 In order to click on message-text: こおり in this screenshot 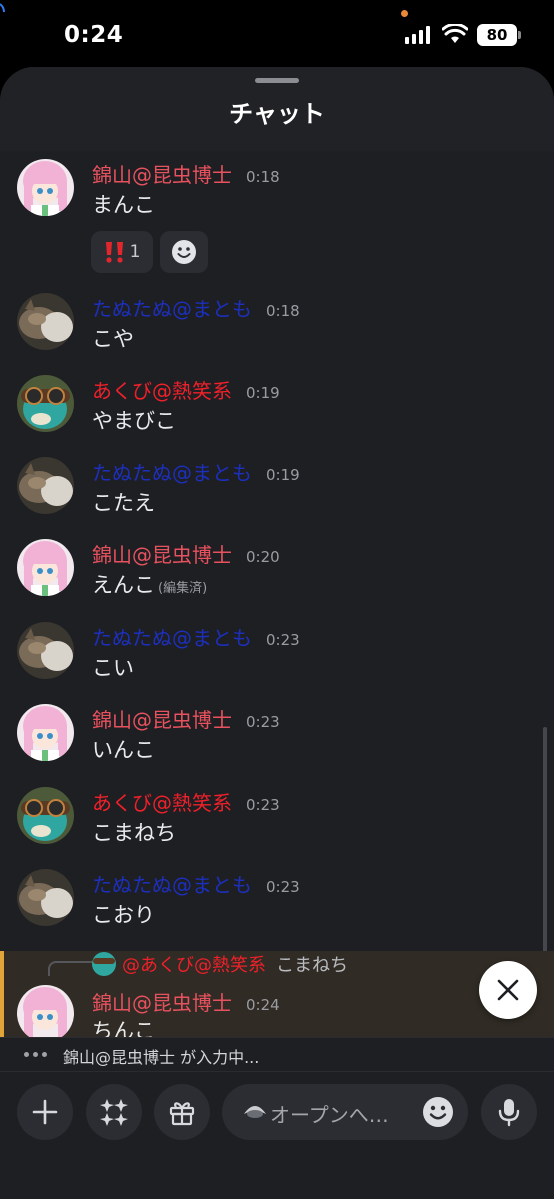, I will do `click(123, 915)`.